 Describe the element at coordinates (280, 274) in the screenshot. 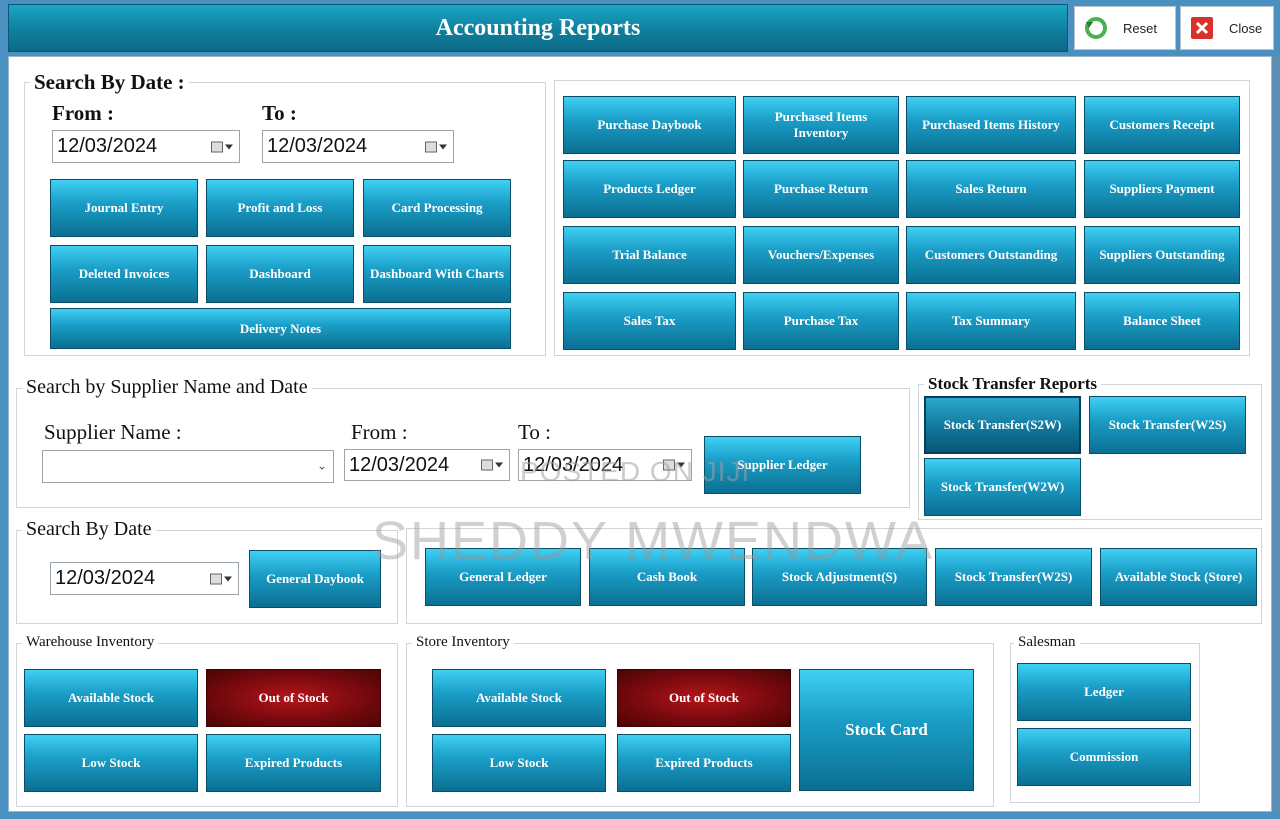

I see `dashboard-button: Dashboard` at that location.